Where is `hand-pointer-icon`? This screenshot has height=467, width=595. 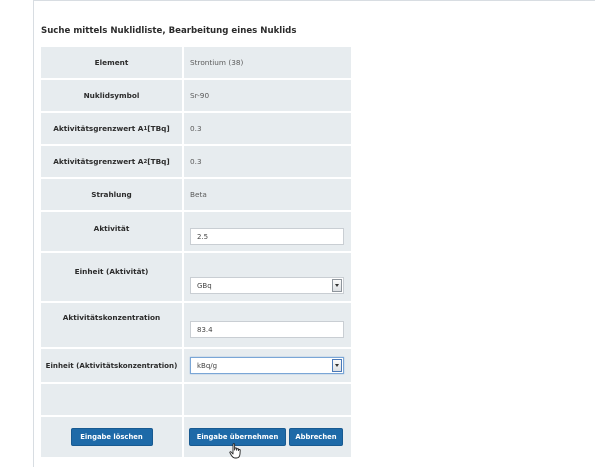 hand-pointer-icon is located at coordinates (235, 451).